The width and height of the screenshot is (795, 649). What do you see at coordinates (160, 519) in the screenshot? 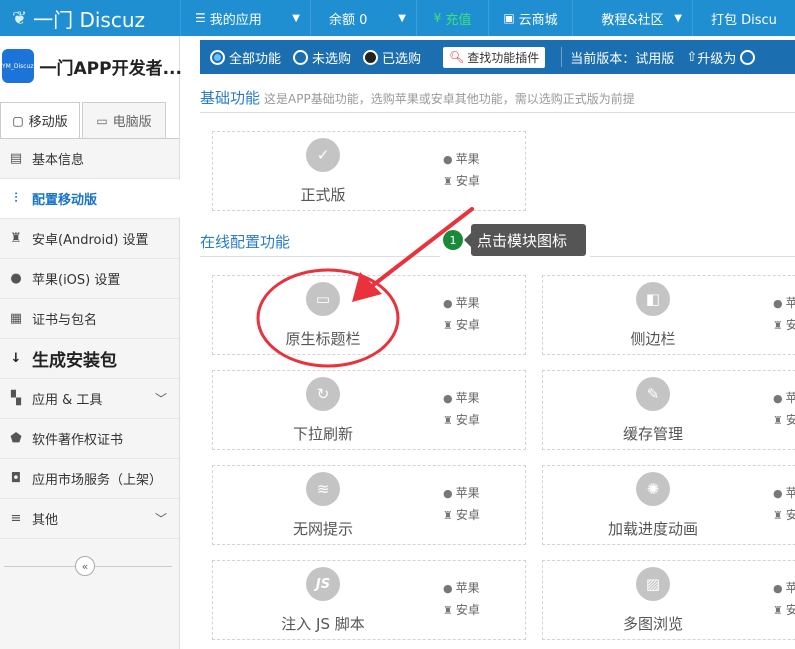
I see `chevron-down-icon: ﹀` at bounding box center [160, 519].